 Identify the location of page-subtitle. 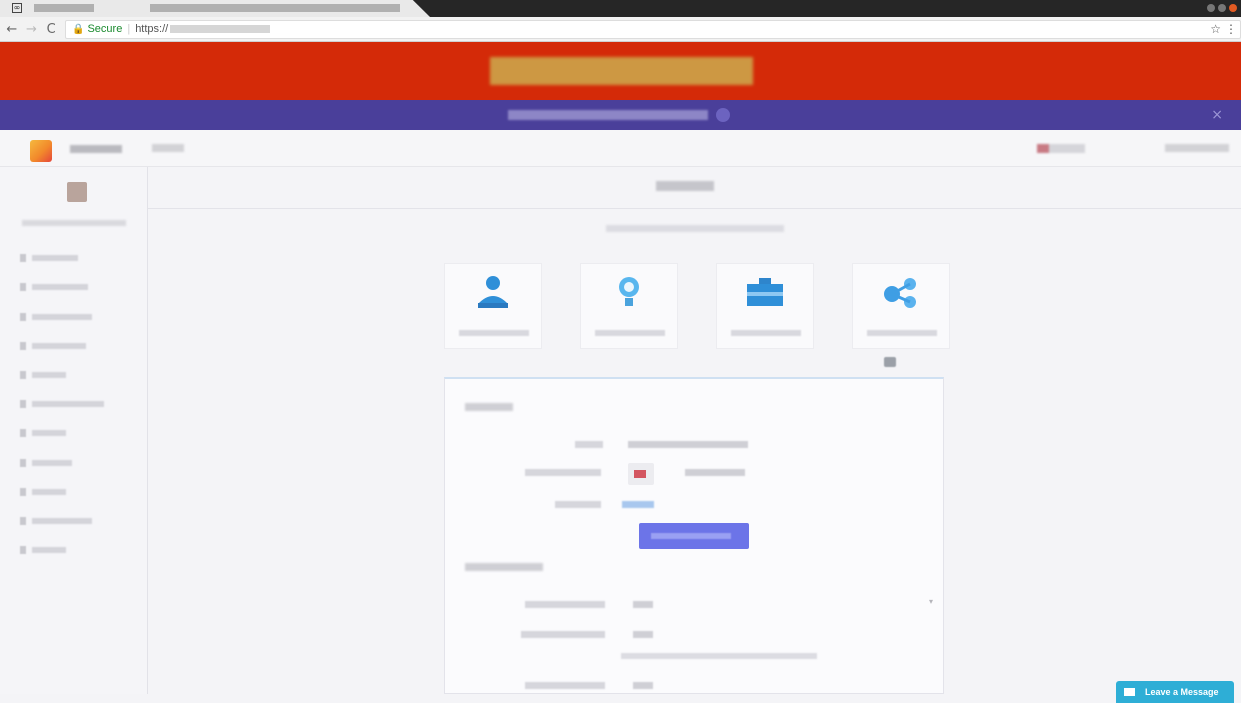
(695, 228).